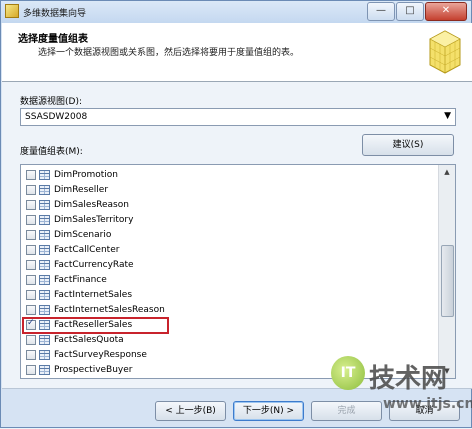  I want to click on list-item-label: DimSalesTerritory, so click(94, 220).